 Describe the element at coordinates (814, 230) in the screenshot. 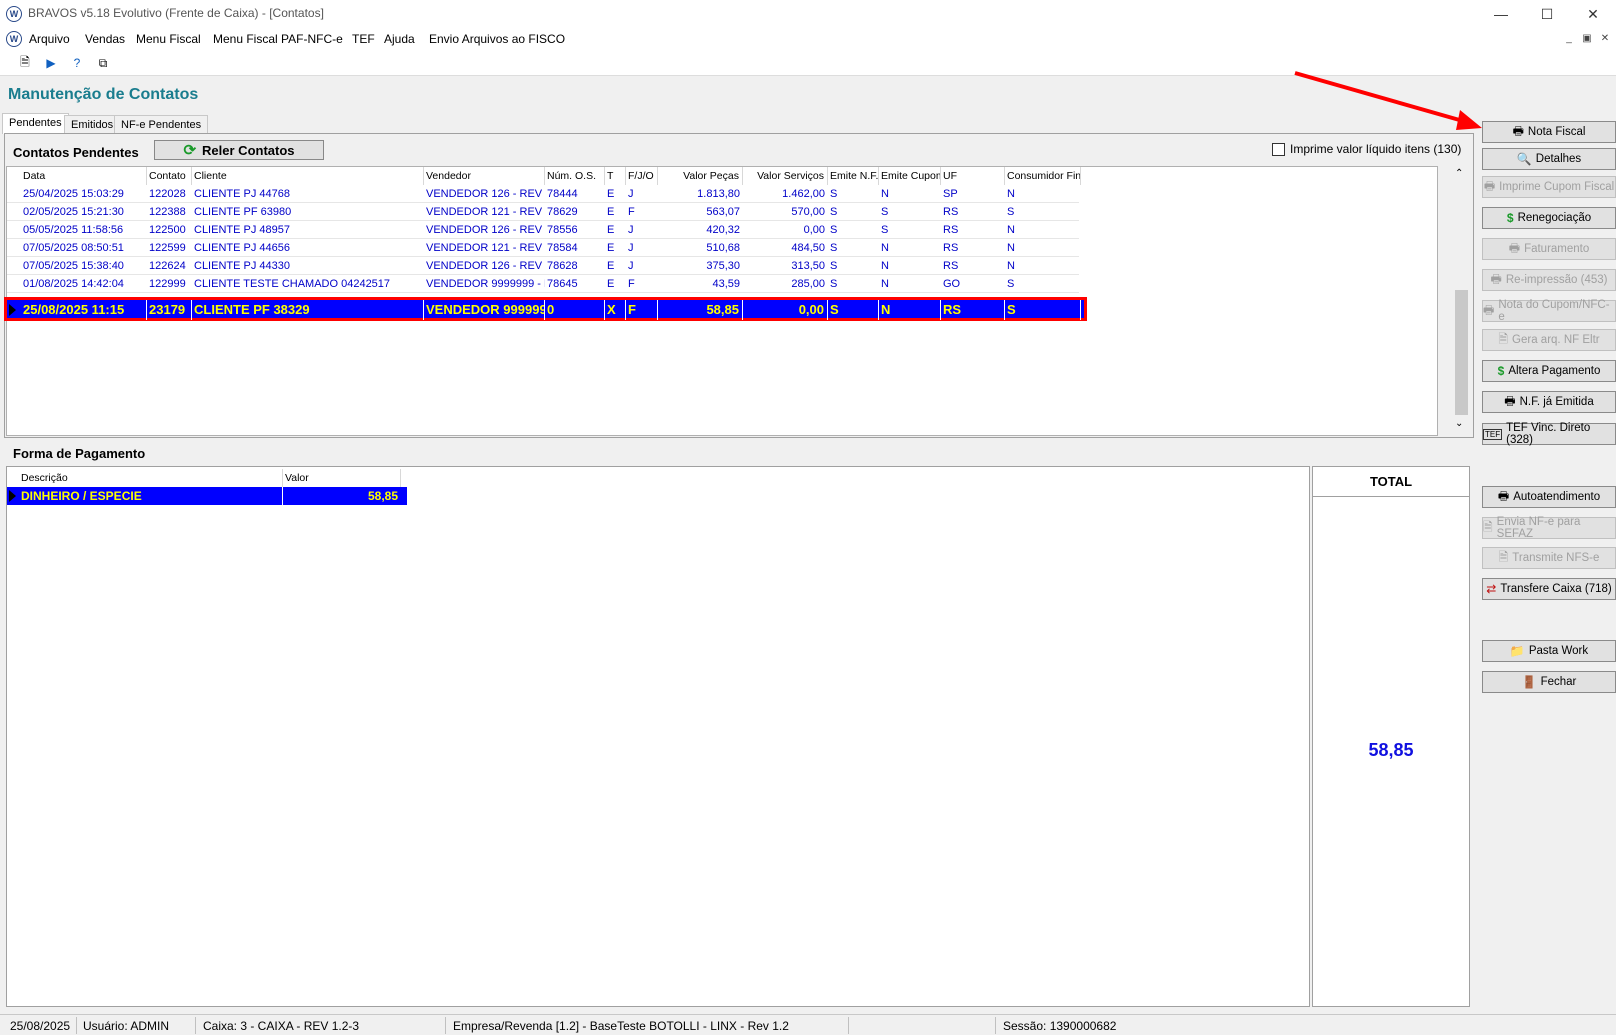

I see `cell-valor-servicos: 0,00` at that location.